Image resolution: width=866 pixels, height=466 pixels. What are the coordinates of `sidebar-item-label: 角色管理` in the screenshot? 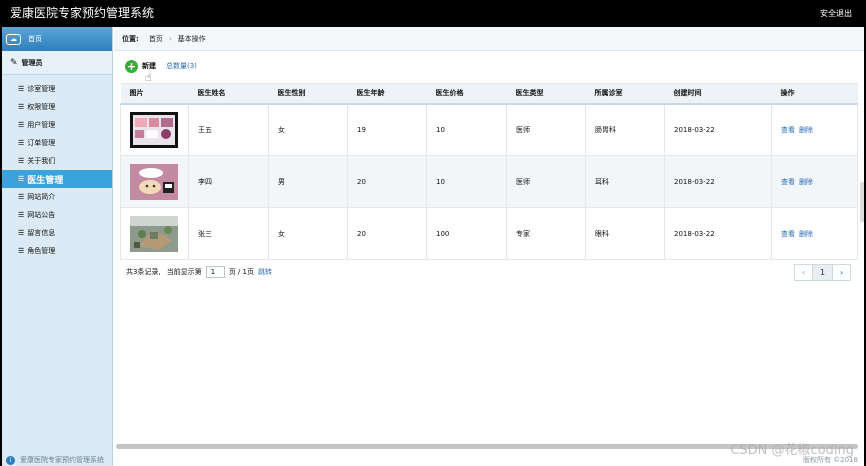 It's located at (41, 251).